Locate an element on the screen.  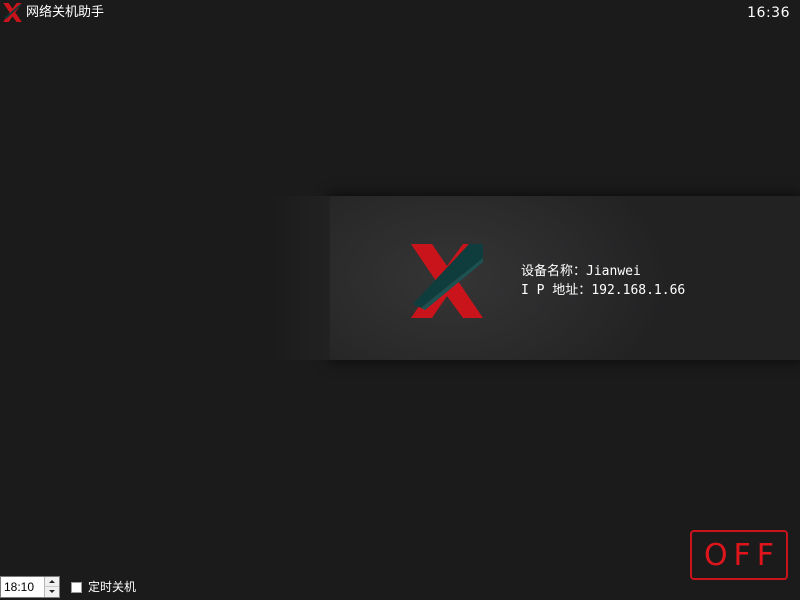
device-name-row: 设备名称：Jianwei is located at coordinates (603, 271).